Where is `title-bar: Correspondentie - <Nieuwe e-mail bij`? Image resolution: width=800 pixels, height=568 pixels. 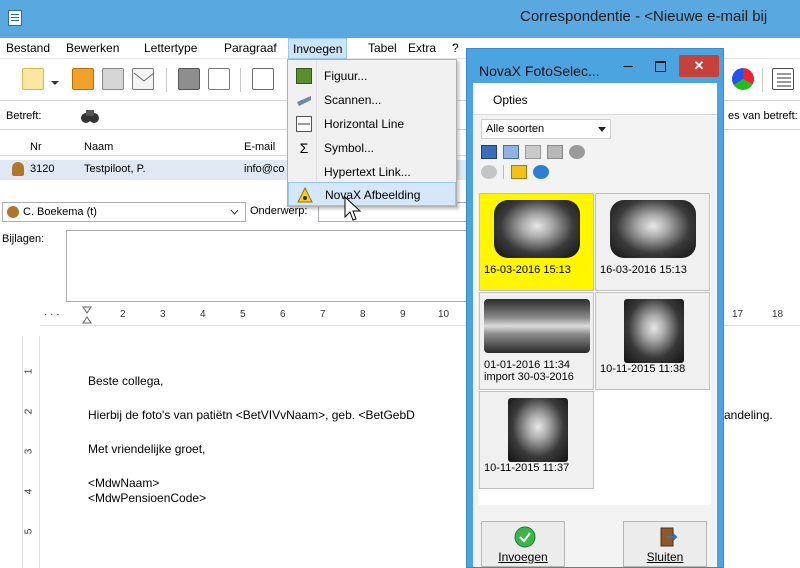 title-bar: Correspondentie - <Nieuwe e-mail bij is located at coordinates (400, 19).